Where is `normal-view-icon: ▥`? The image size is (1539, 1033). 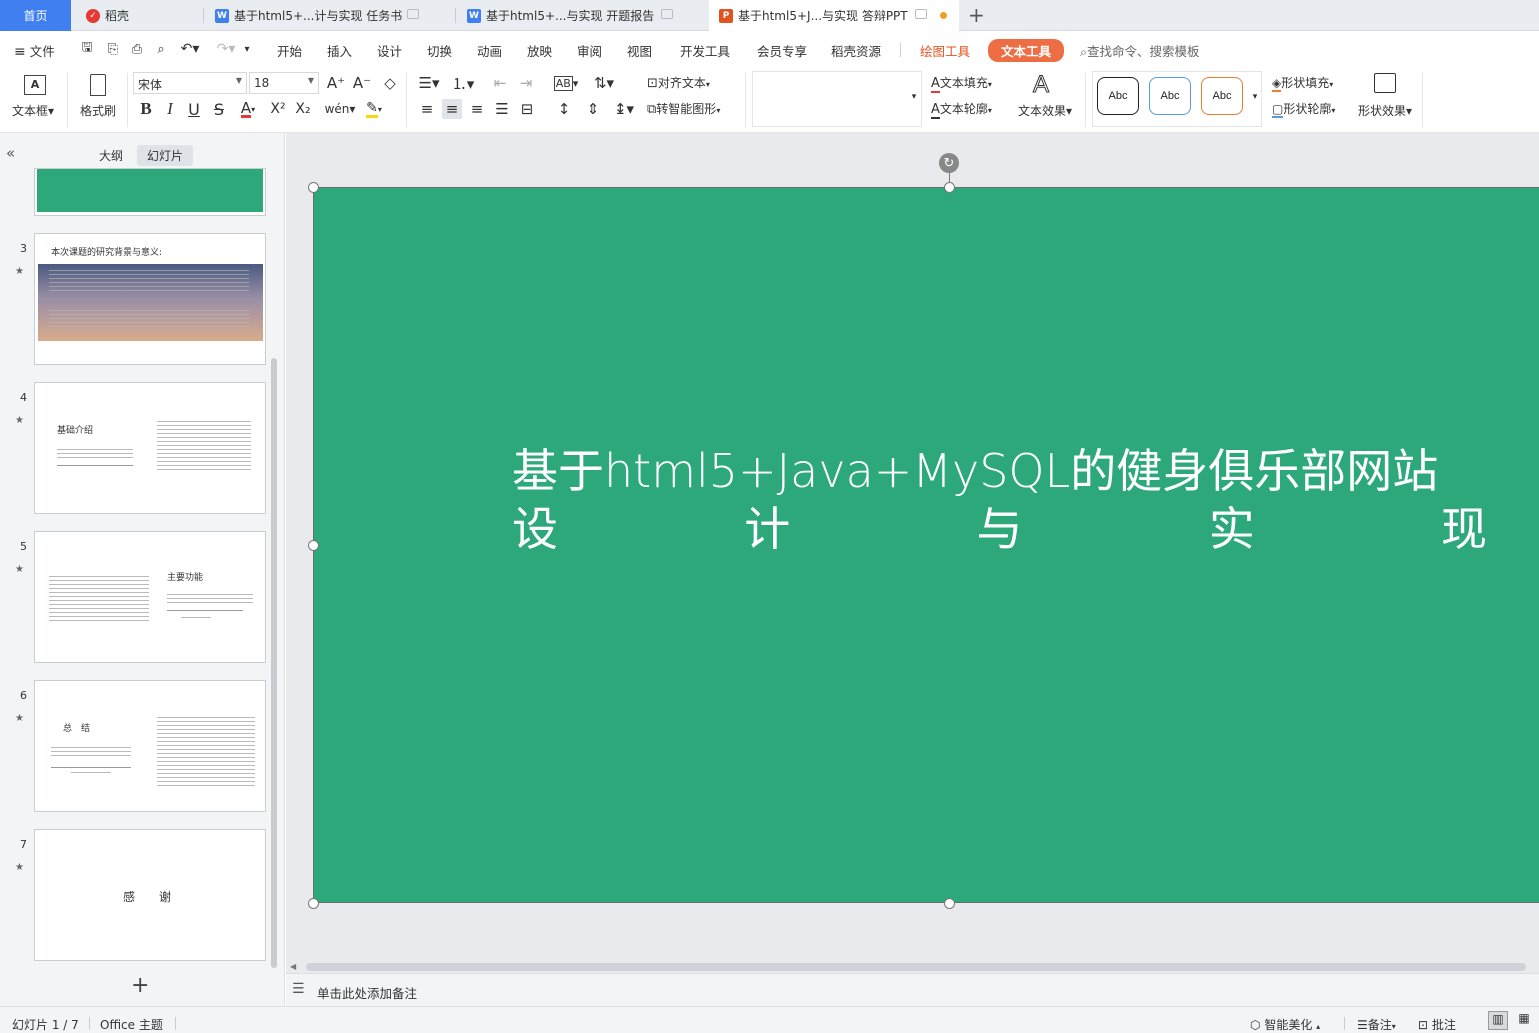
normal-view-icon: ▥ is located at coordinates (1498, 1020).